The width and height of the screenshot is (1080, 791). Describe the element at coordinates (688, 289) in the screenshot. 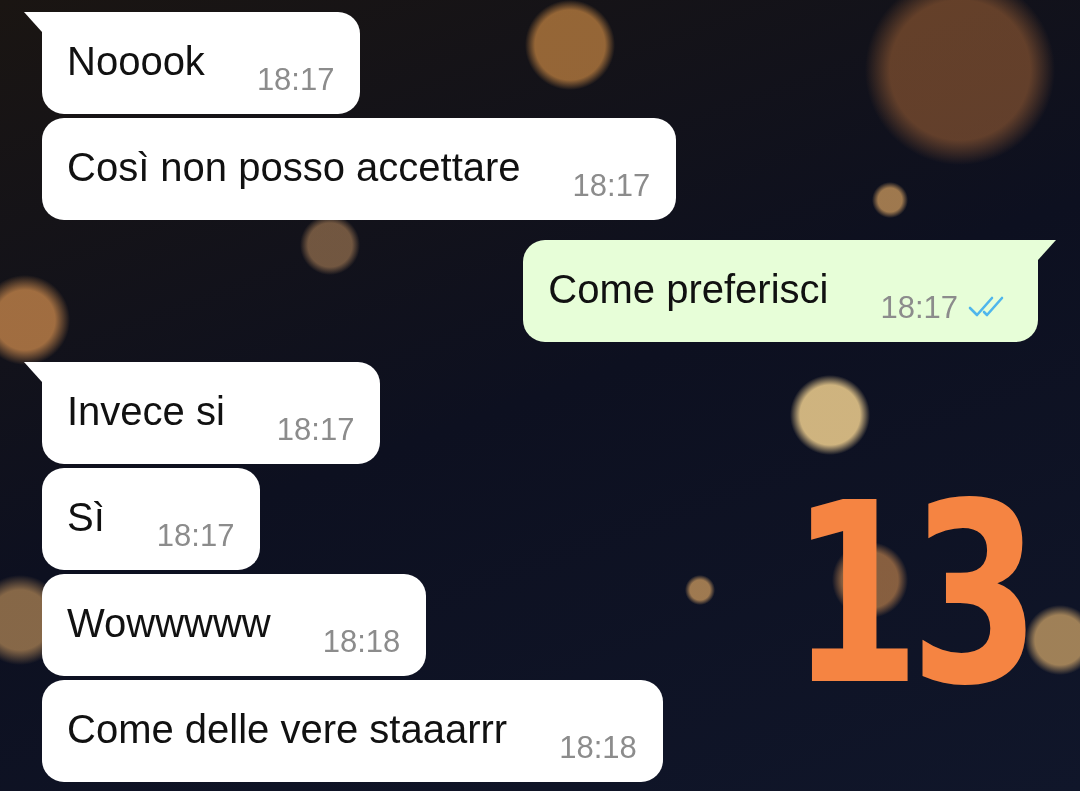

I see `message-text: Come preferisci` at that location.